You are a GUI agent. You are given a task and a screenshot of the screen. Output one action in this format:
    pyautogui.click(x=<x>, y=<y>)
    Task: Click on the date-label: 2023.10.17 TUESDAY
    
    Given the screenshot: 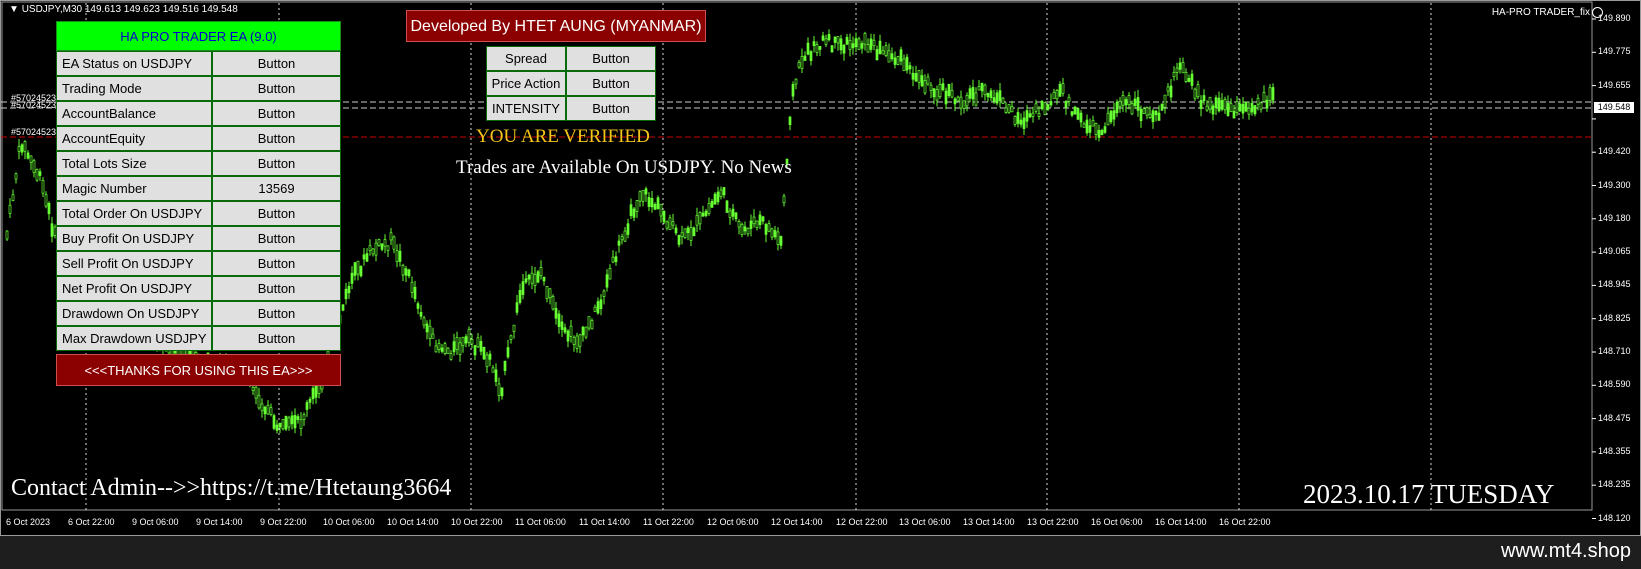 What is the action you would take?
    pyautogui.click(x=1429, y=494)
    